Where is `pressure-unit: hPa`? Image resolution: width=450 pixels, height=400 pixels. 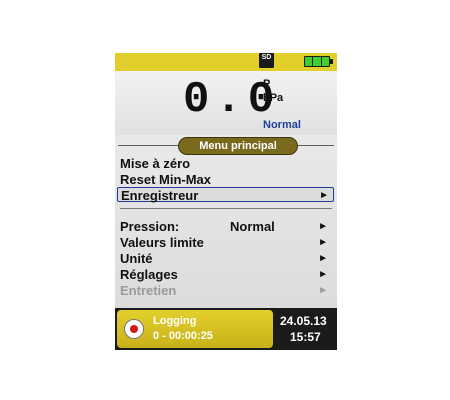
pressure-unit: hPa is located at coordinates (273, 98).